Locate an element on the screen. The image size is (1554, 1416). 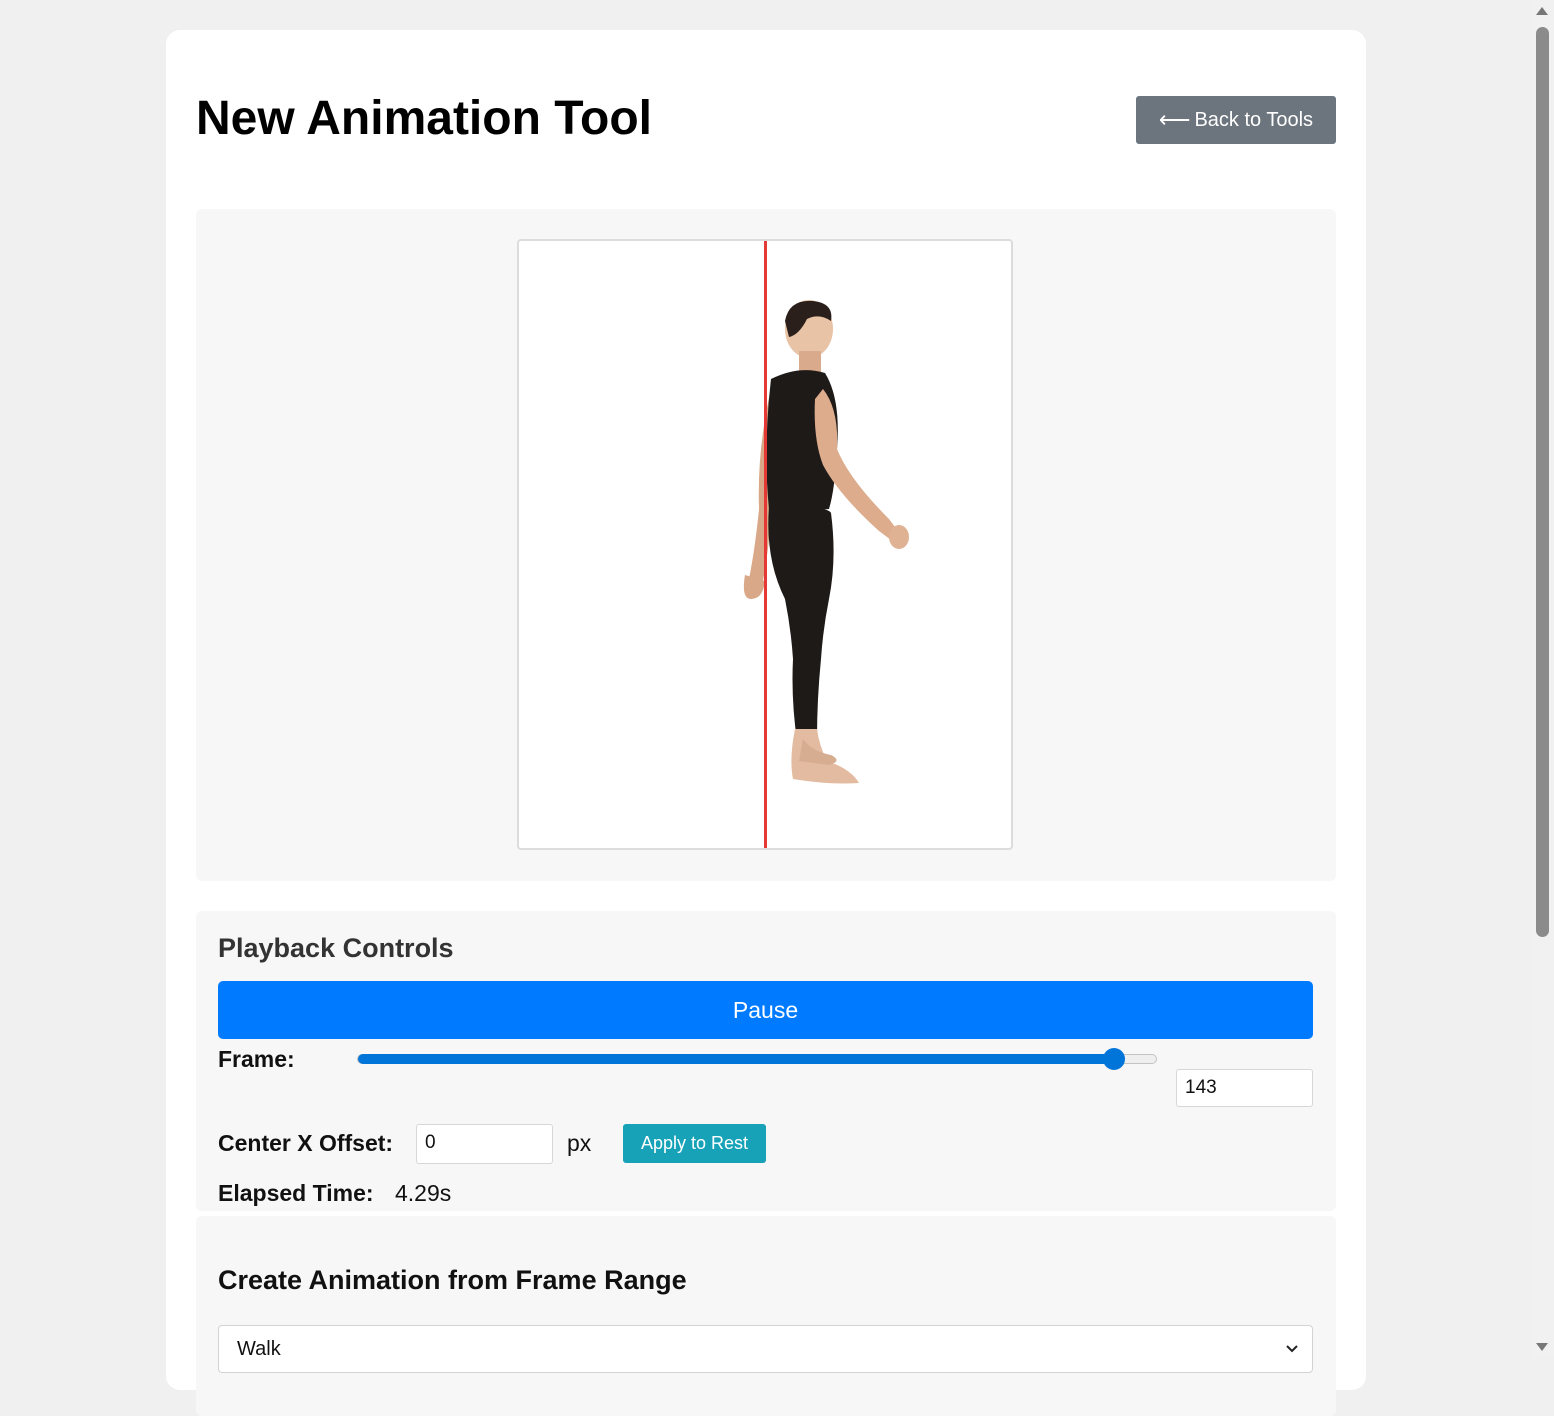
apply-to-rest-button: Apply to Rest is located at coordinates (694, 1143).